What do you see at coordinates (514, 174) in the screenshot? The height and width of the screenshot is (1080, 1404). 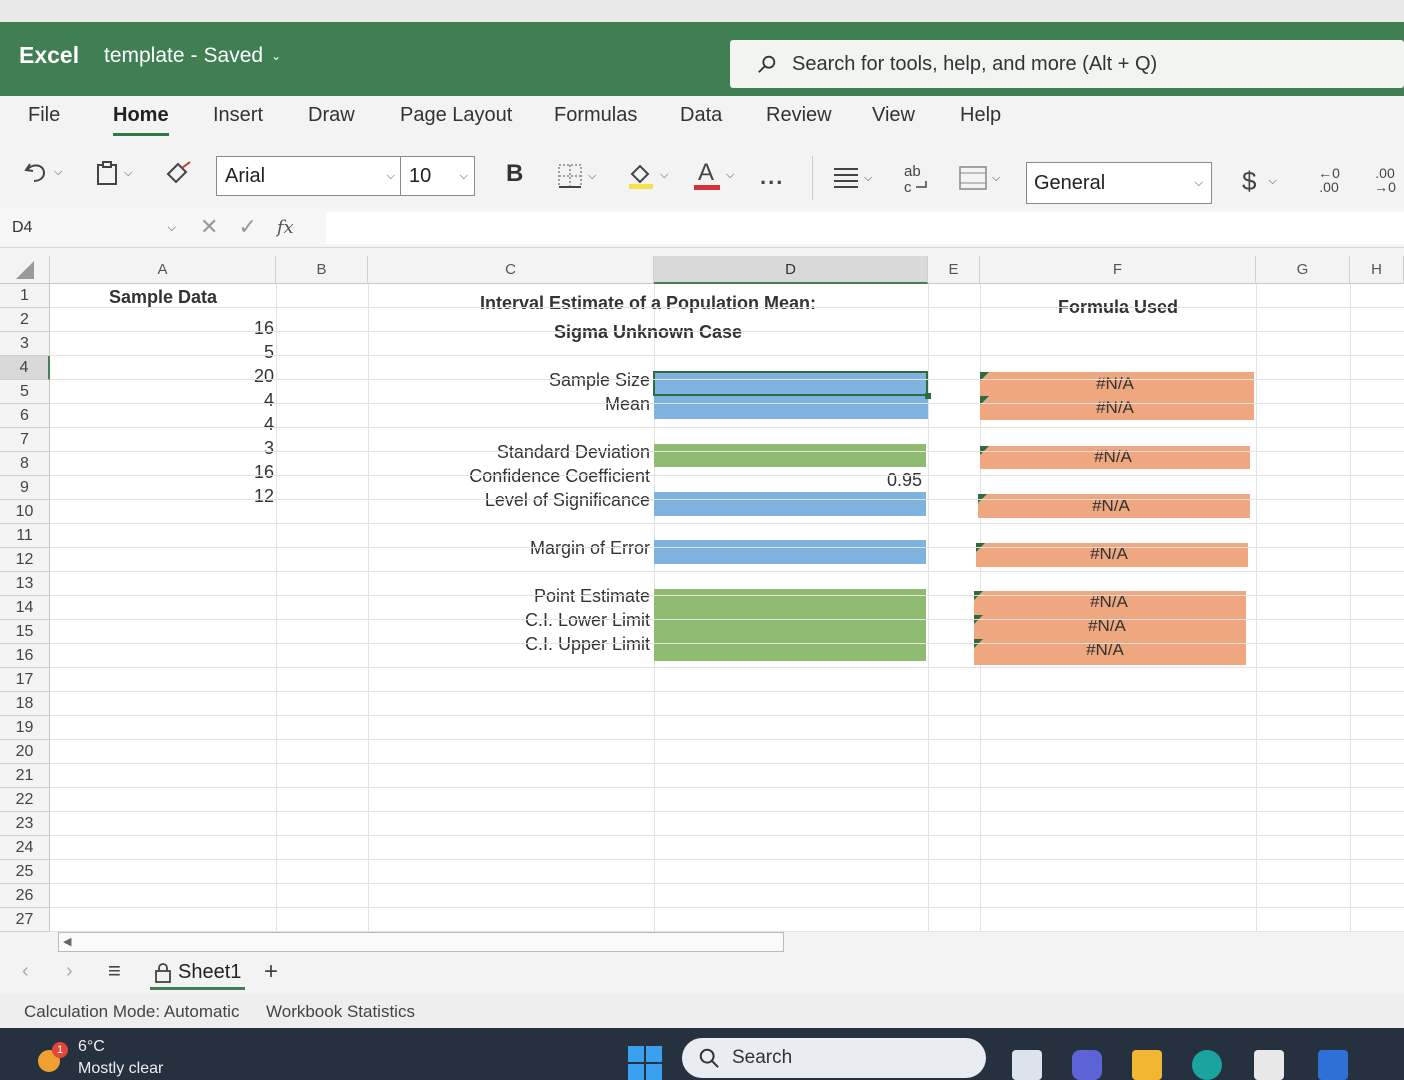 I see `bold-button: B` at bounding box center [514, 174].